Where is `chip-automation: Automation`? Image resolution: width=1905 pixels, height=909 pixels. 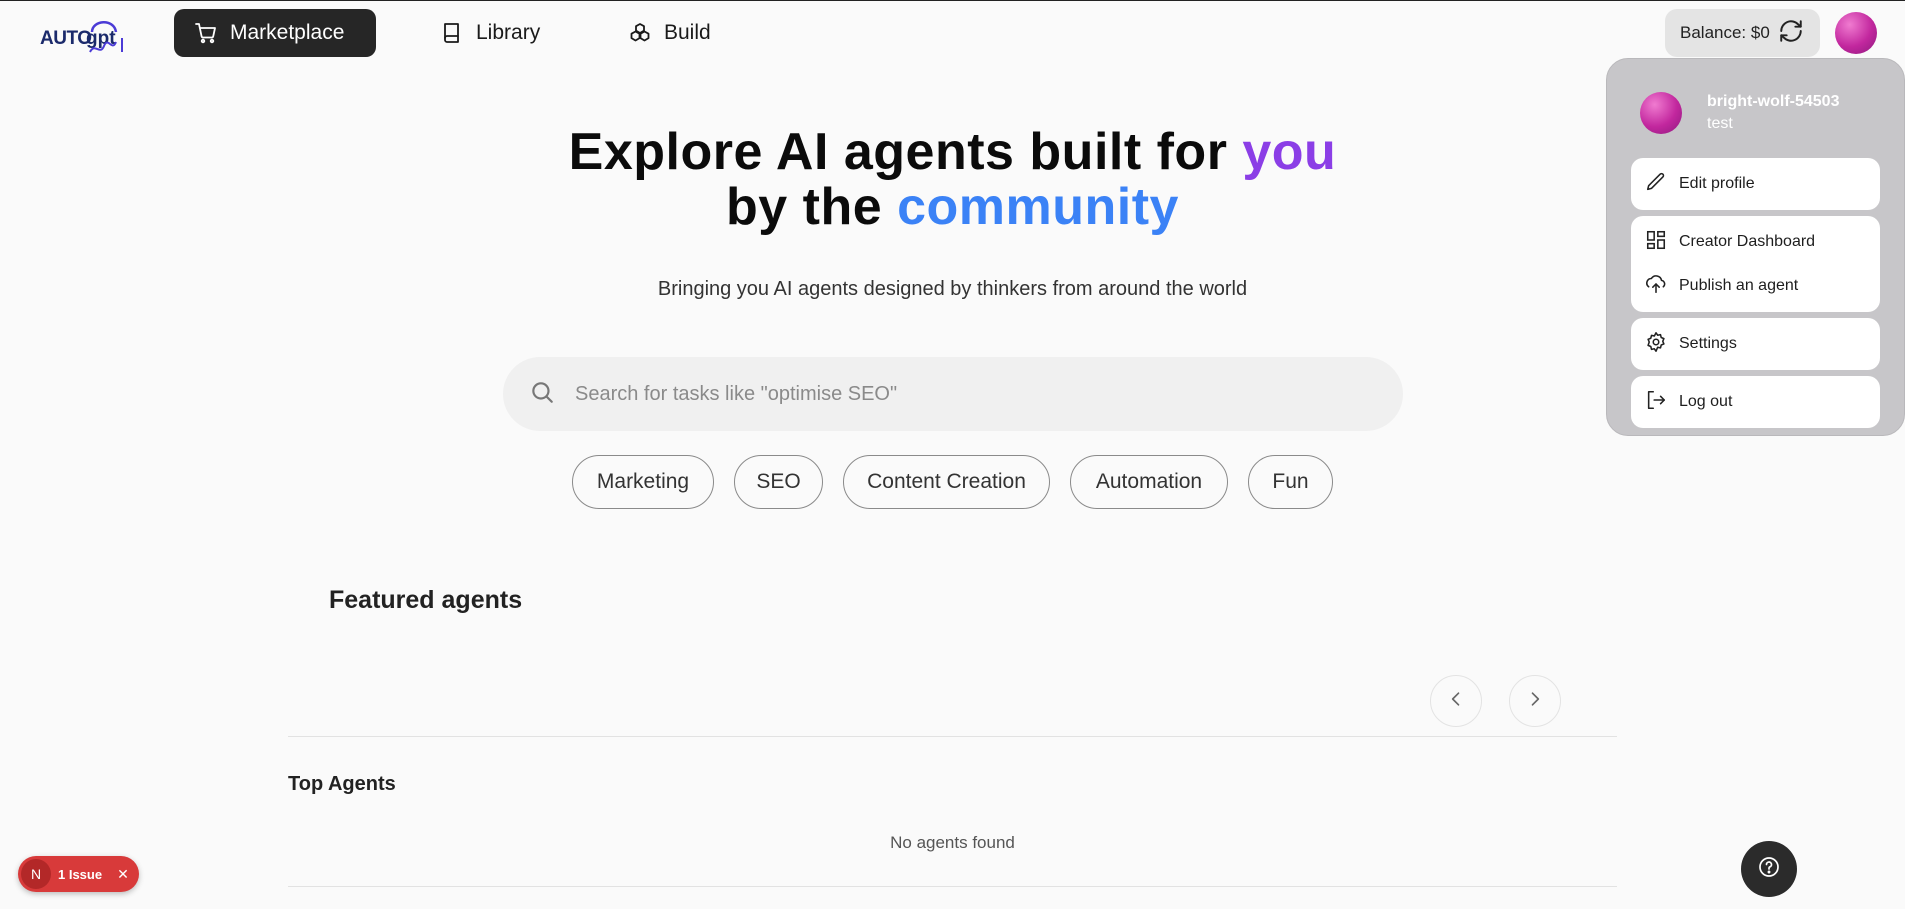
chip-automation: Automation is located at coordinates (1149, 482).